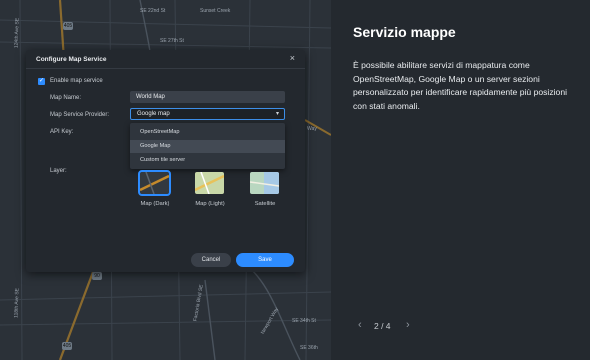 The width and height of the screenshot is (590, 360). Describe the element at coordinates (207, 114) in the screenshot. I see `map-service-provider-select: Google map ▾` at that location.